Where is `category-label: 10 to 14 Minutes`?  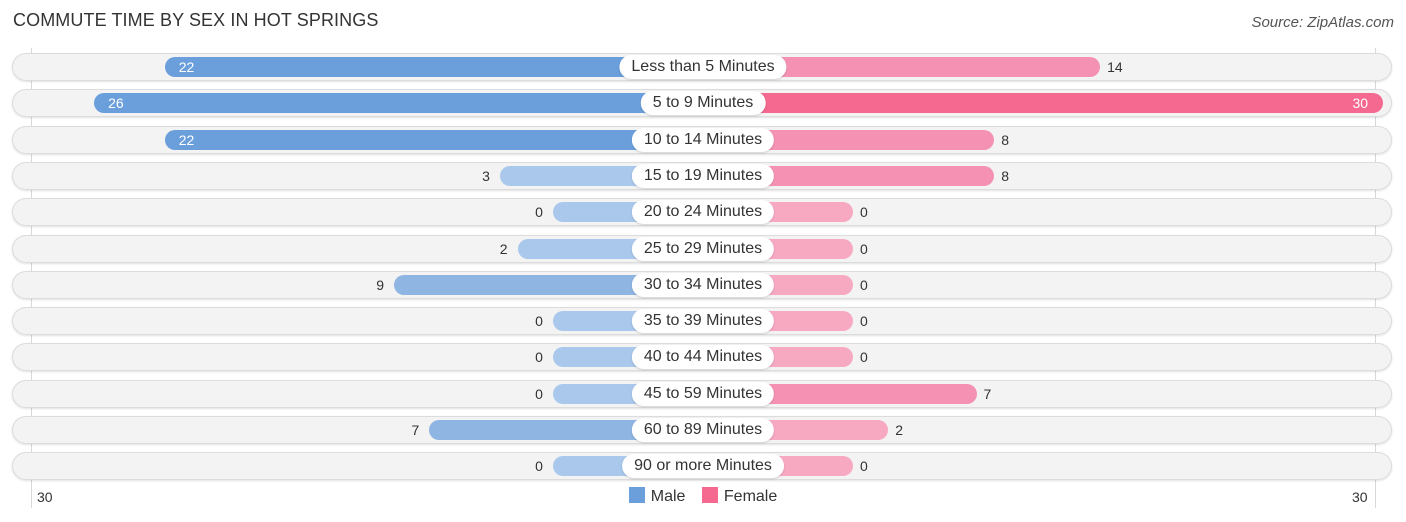 category-label: 10 to 14 Minutes is located at coordinates (703, 139).